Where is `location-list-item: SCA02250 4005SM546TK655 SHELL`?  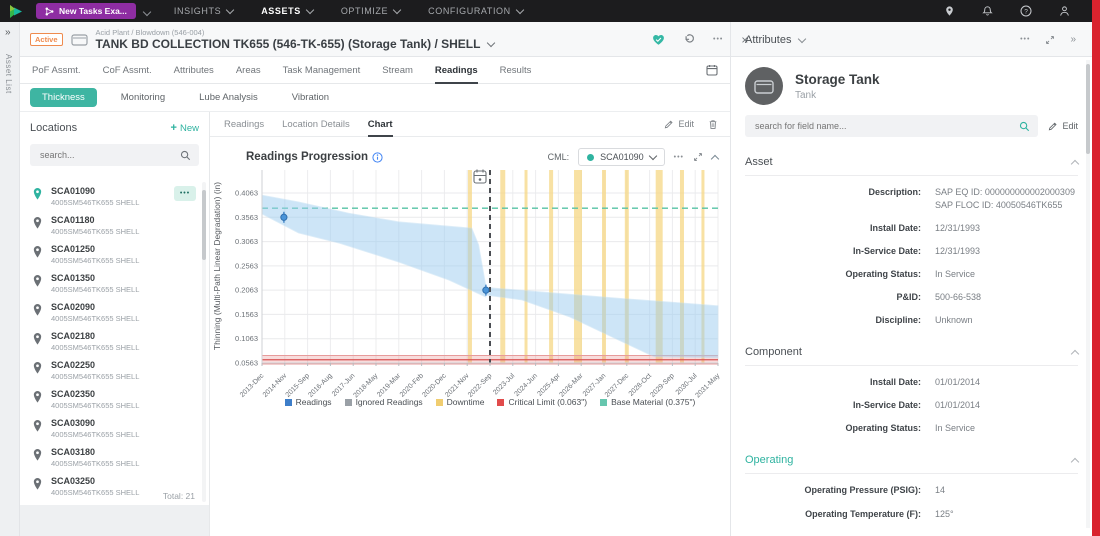
location-list-item: SCA02250 4005SM546TK655 SHELL is located at coordinates (111, 370).